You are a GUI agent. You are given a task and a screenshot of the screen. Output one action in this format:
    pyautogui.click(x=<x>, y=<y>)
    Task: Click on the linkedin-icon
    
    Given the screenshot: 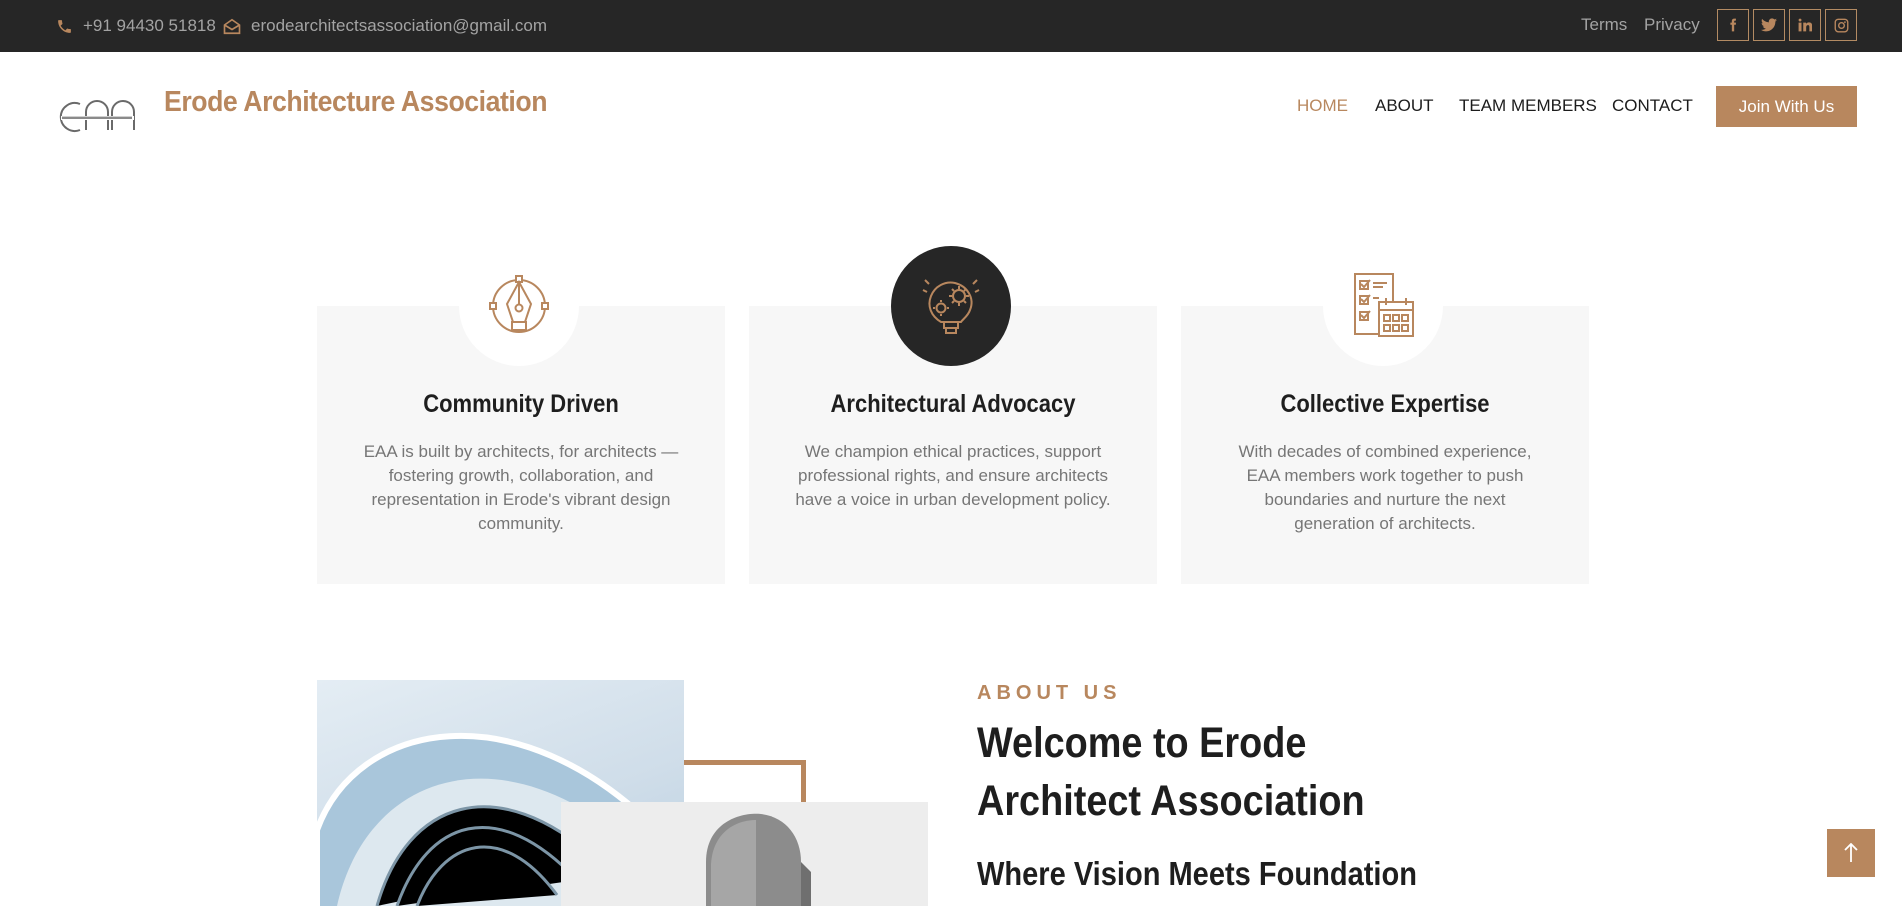 What is the action you would take?
    pyautogui.click(x=1805, y=25)
    